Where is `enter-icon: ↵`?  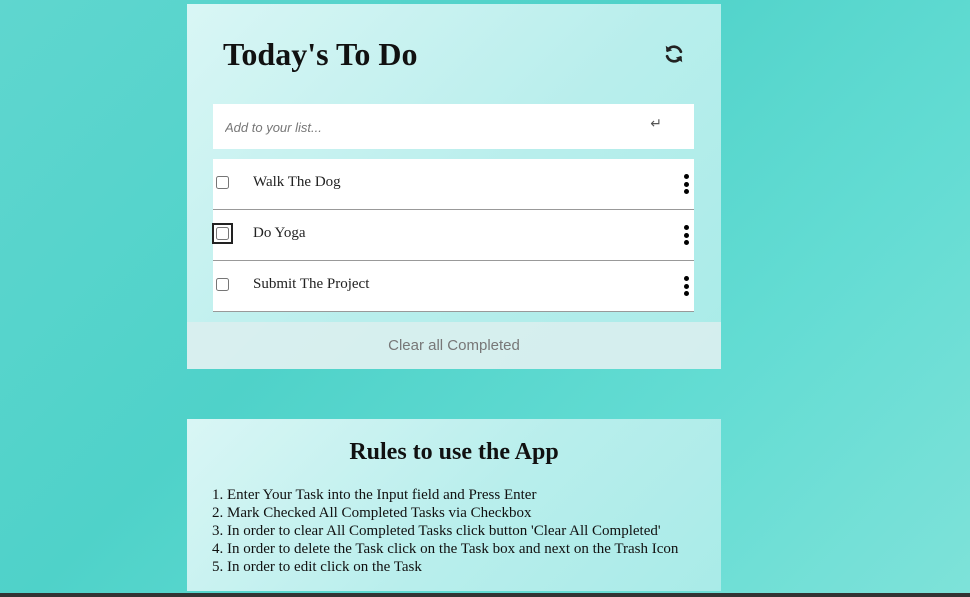
enter-icon: ↵ is located at coordinates (656, 124).